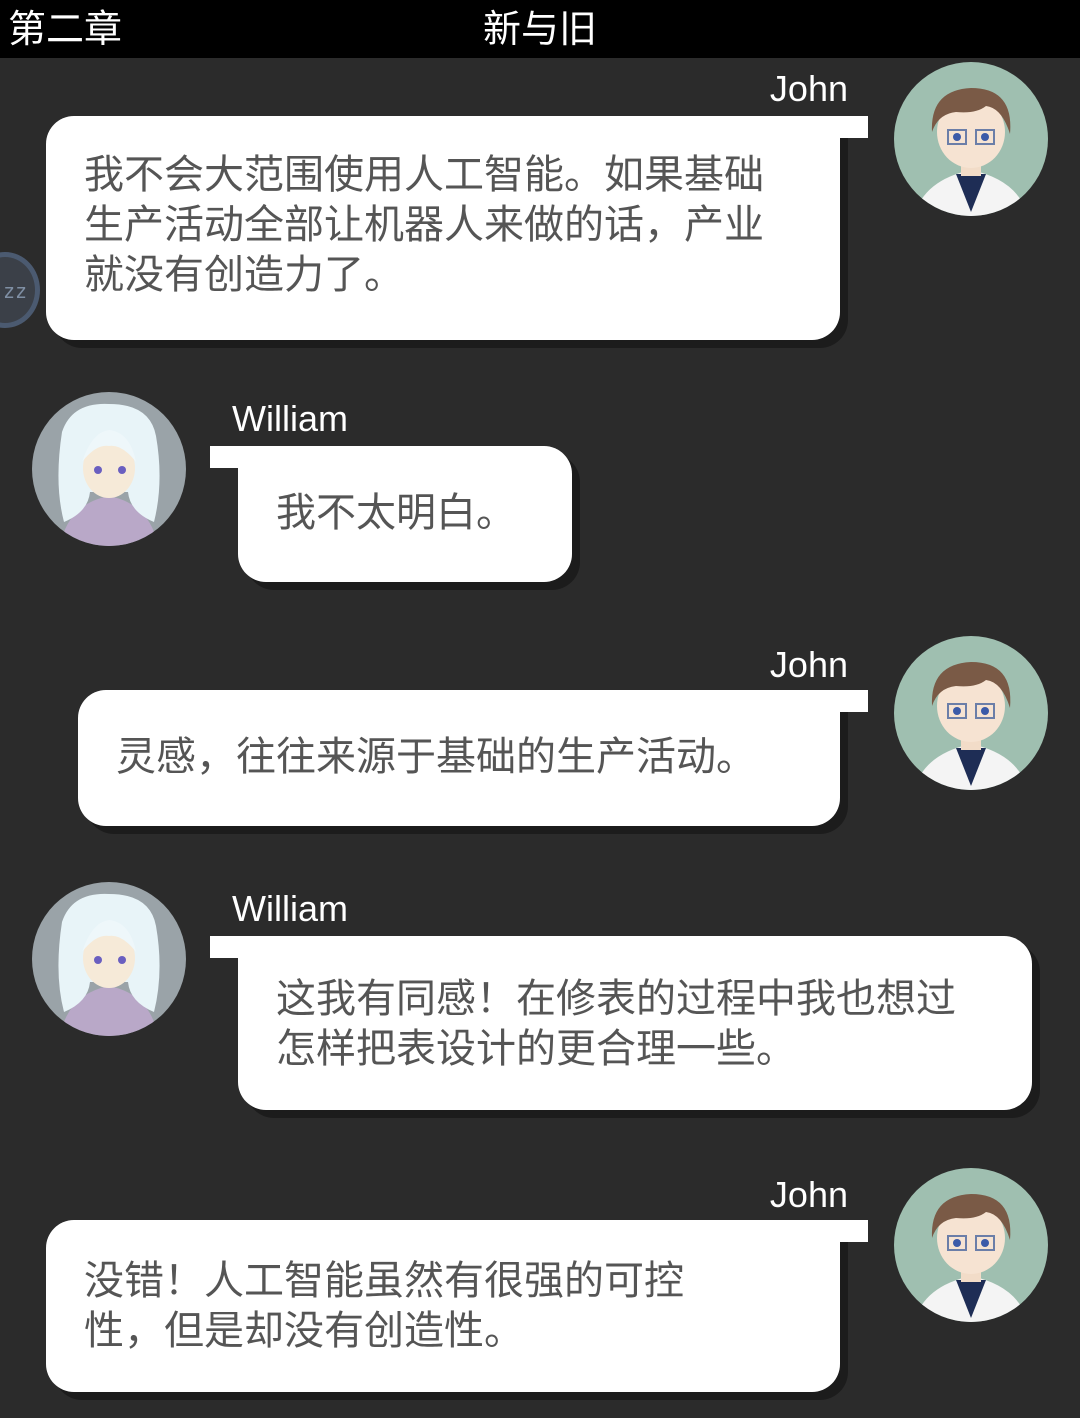  I want to click on message-bubble: 这我有同感！在修表的过程中我也想过怎样把表设计的更合理一些。, so click(635, 1023).